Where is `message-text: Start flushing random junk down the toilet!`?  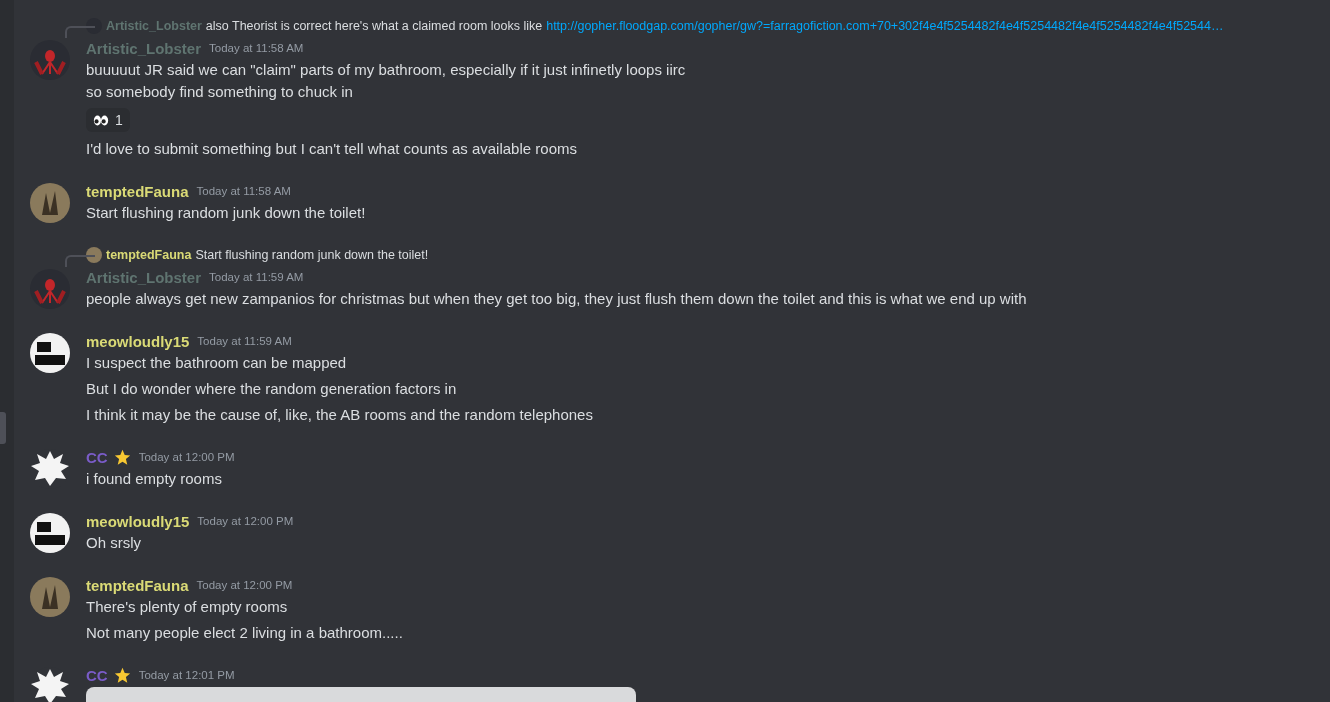 message-text: Start flushing random junk down the toilet! is located at coordinates (226, 213).